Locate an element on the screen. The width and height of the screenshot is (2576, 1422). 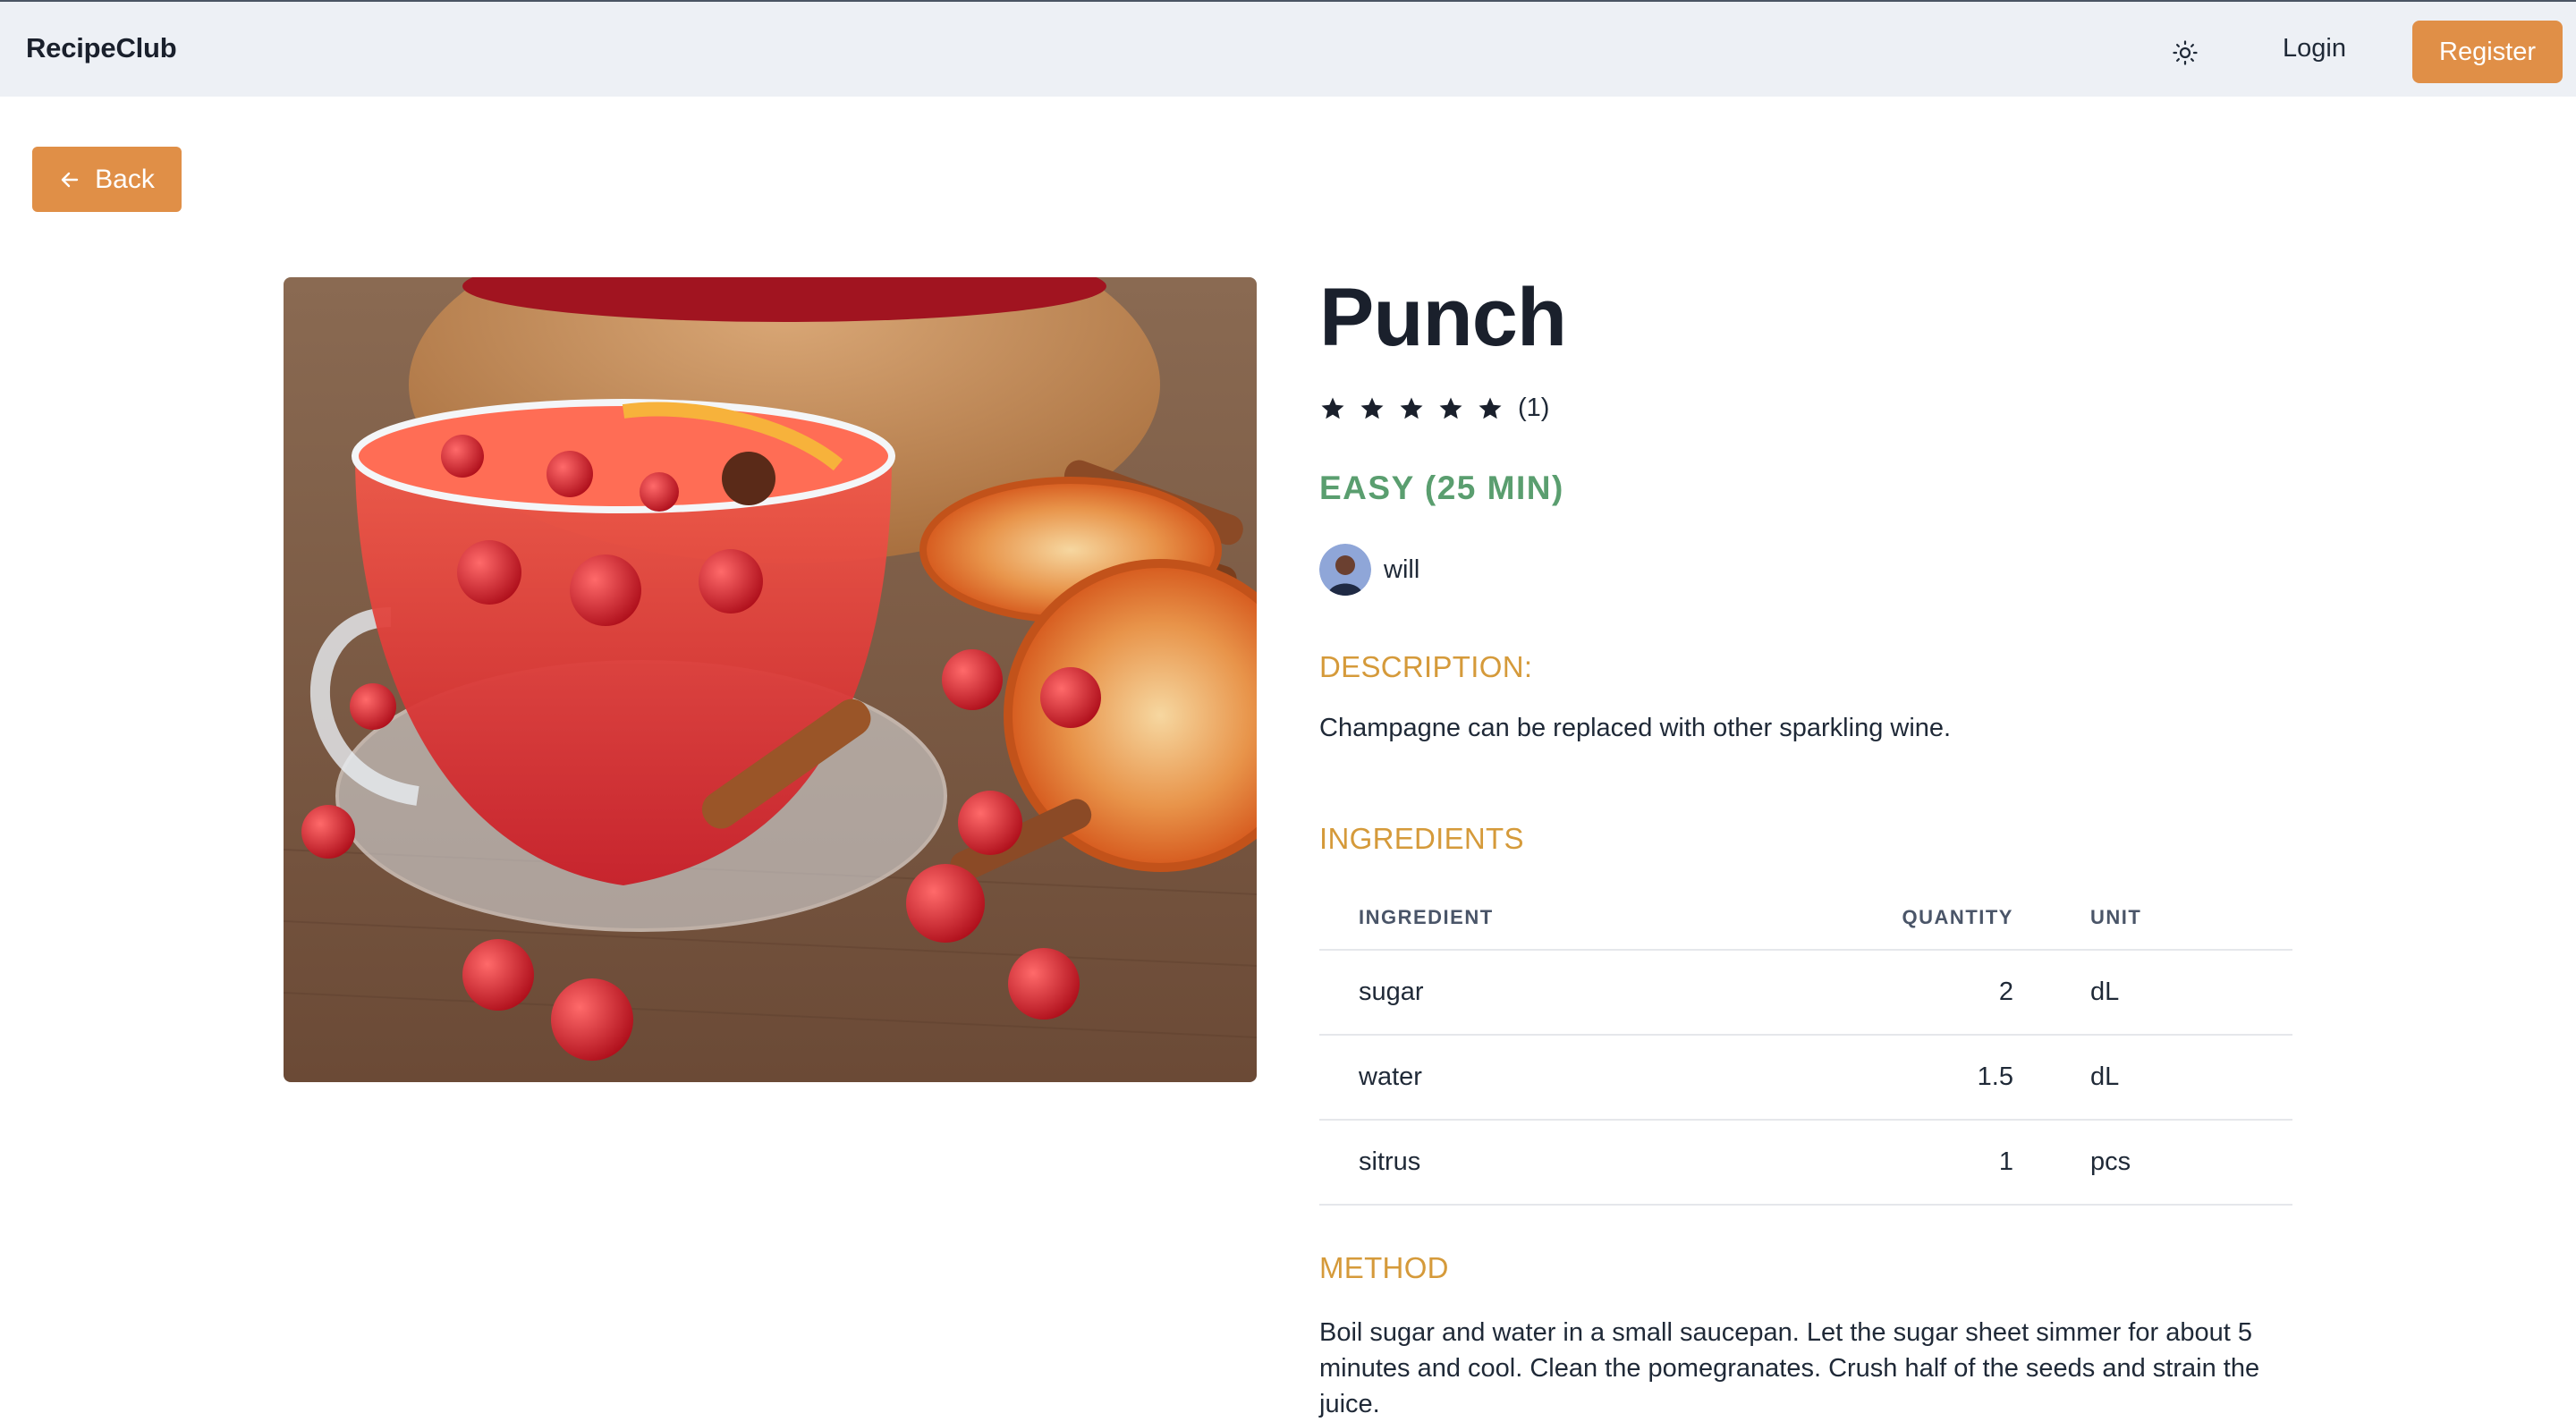
sun-icon is located at coordinates (2185, 52).